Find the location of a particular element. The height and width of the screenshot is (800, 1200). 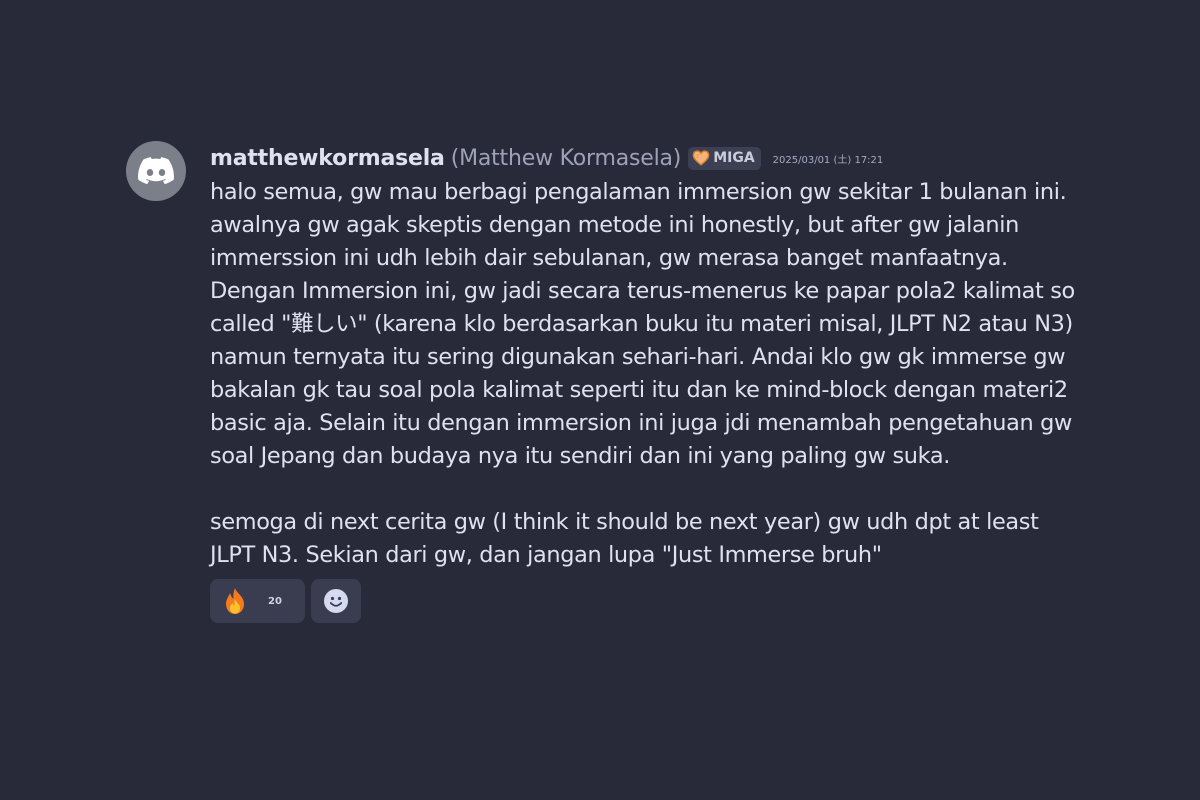

smiley-add-reaction-icon is located at coordinates (336, 601).